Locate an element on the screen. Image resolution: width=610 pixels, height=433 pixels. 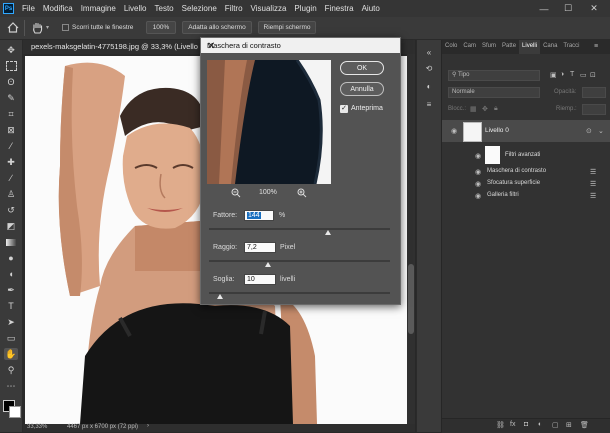
menu-livello: Livello is located at coordinates (135, 8).